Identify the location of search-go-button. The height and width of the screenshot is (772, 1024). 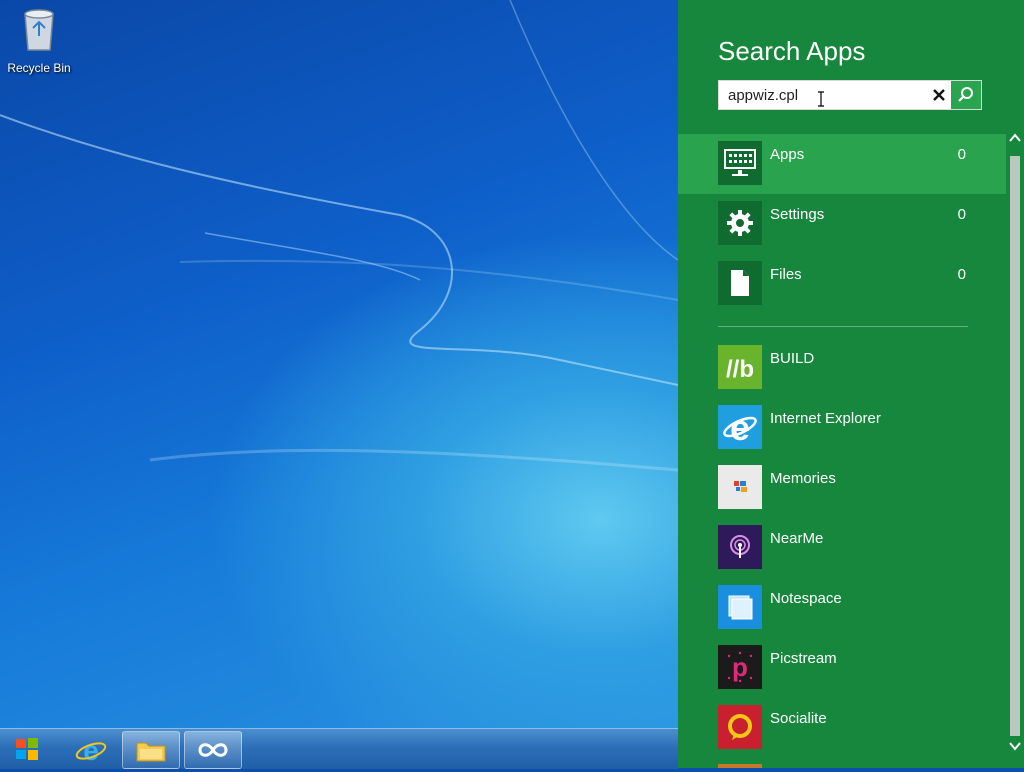
(965, 95).